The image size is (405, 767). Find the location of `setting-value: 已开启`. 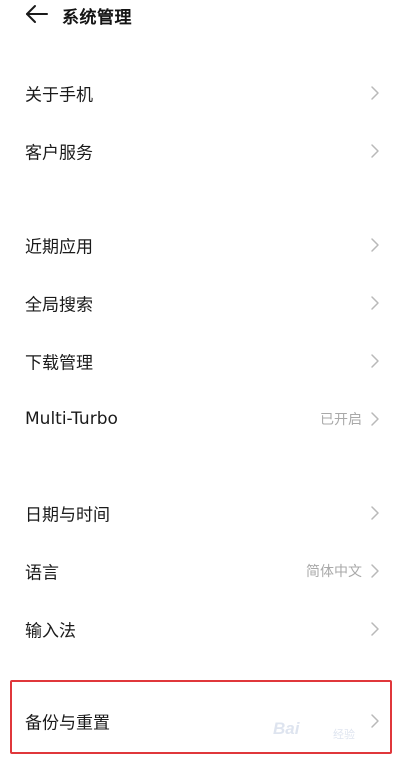

setting-value: 已开启 is located at coordinates (341, 420).